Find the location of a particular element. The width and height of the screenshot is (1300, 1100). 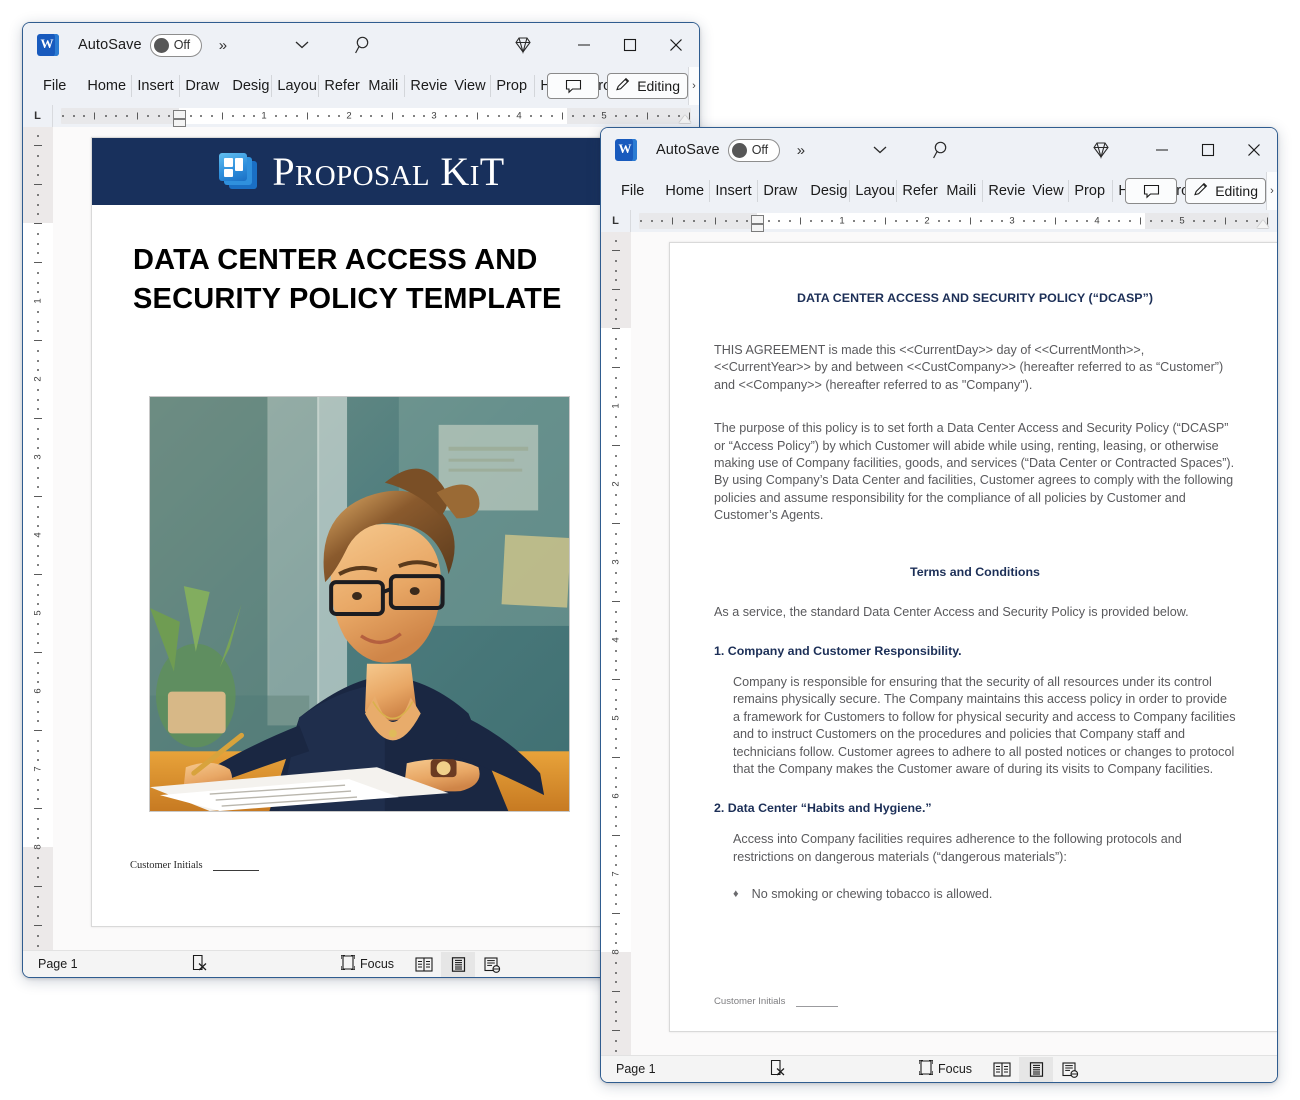

titlebar-front: W AutoSave Off » is located at coordinates (939, 150).